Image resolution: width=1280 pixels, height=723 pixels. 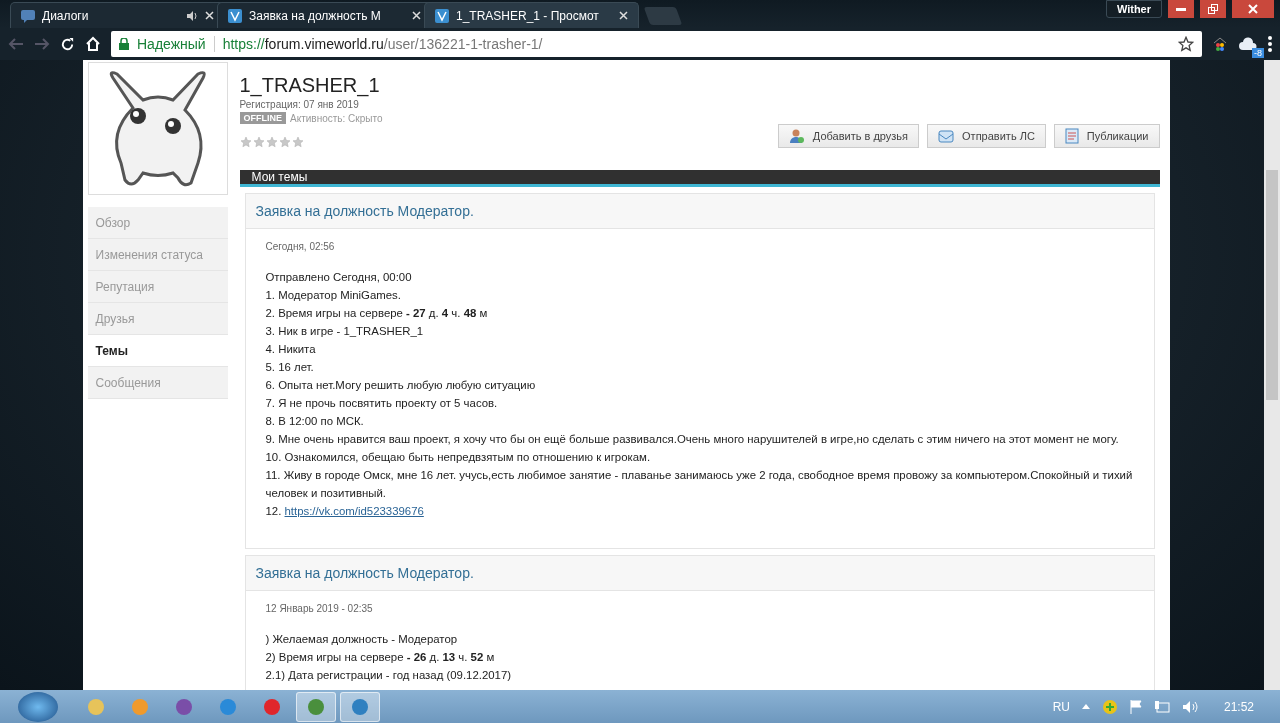 I want to click on plus-circle-icon, so click(x=1109, y=706).